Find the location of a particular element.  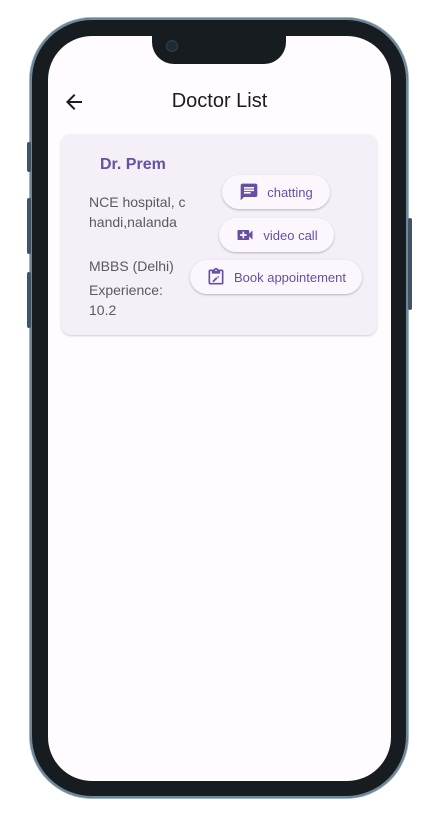

notch is located at coordinates (219, 50).